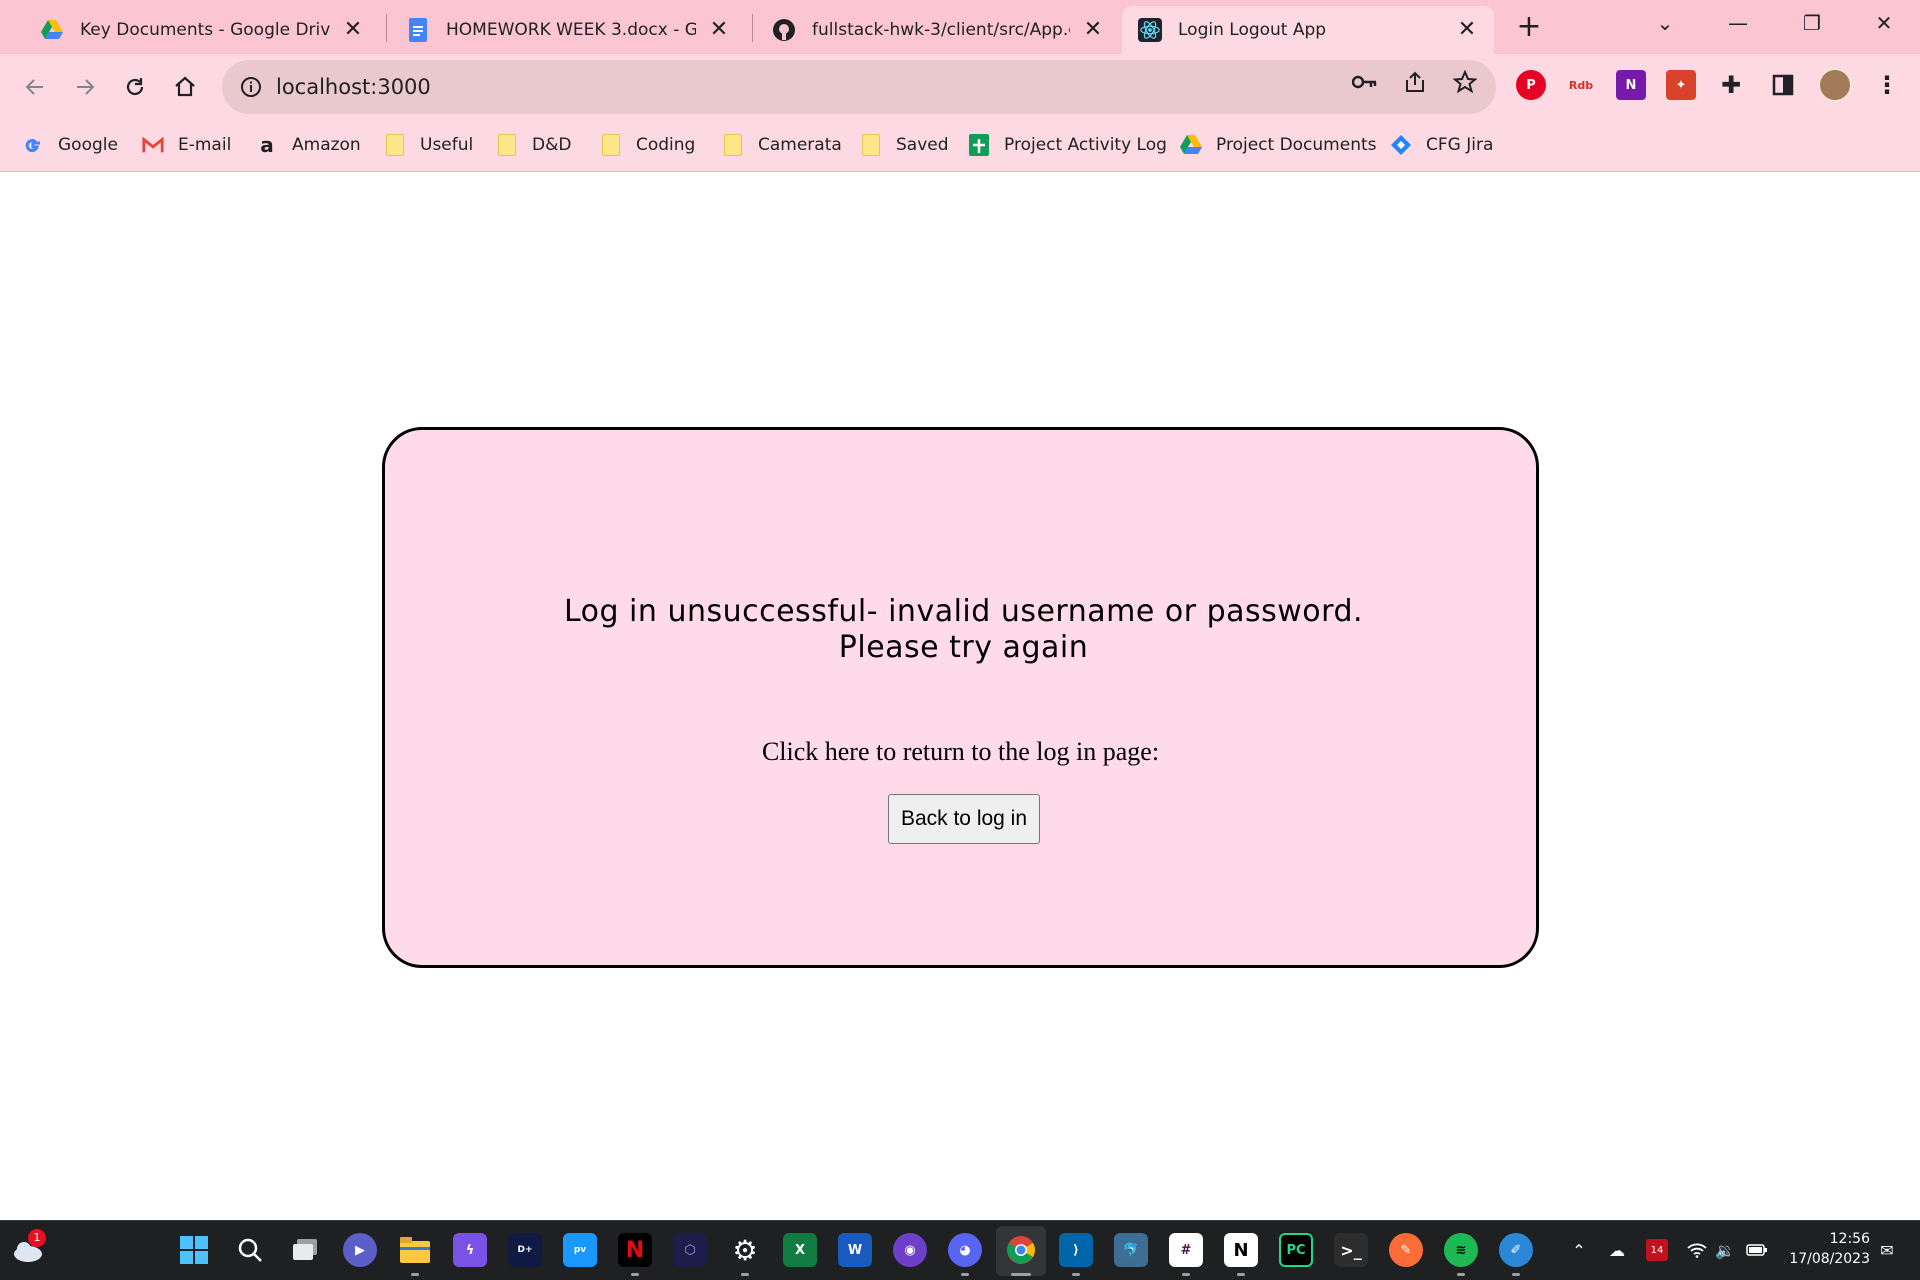 This screenshot has width=1920, height=1280. What do you see at coordinates (690, 1250) in the screenshot?
I see `app-hexagon-icon: ⬡` at bounding box center [690, 1250].